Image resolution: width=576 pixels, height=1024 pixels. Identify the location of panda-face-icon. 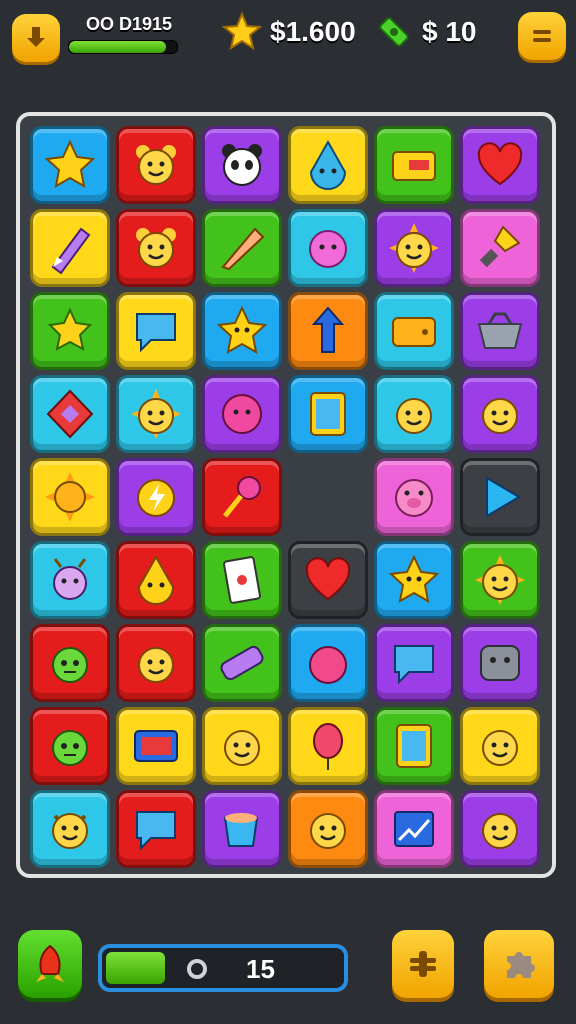
(242, 165).